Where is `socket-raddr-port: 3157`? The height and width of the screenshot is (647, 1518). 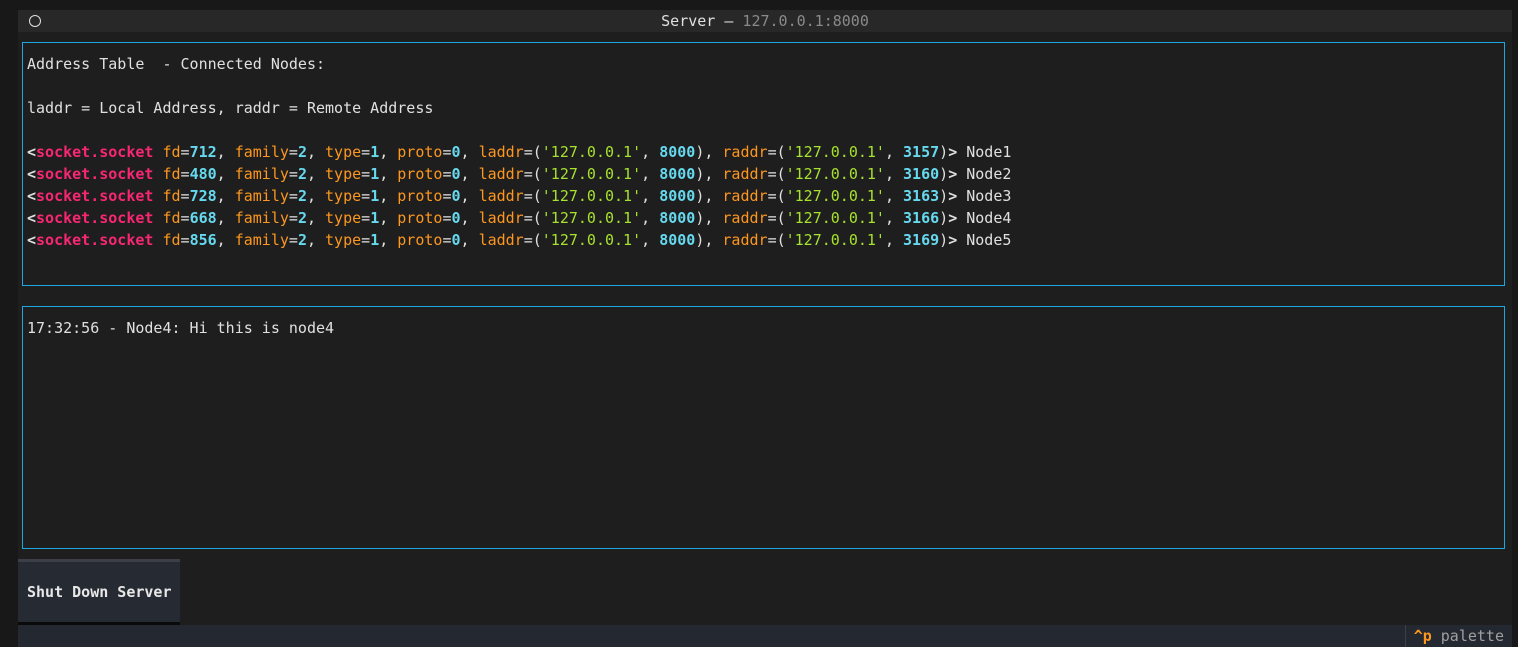 socket-raddr-port: 3157 is located at coordinates (921, 152).